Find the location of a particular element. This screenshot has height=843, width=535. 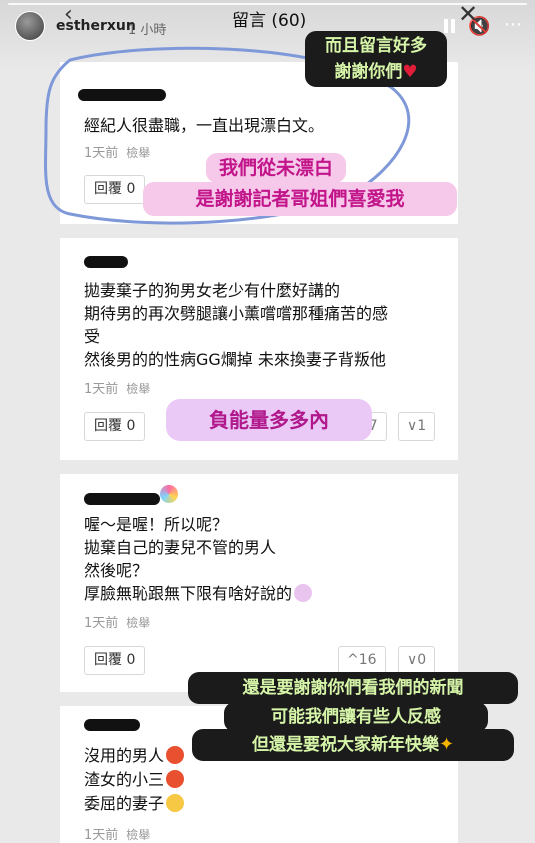

story-progress-bar is located at coordinates (267, 4).